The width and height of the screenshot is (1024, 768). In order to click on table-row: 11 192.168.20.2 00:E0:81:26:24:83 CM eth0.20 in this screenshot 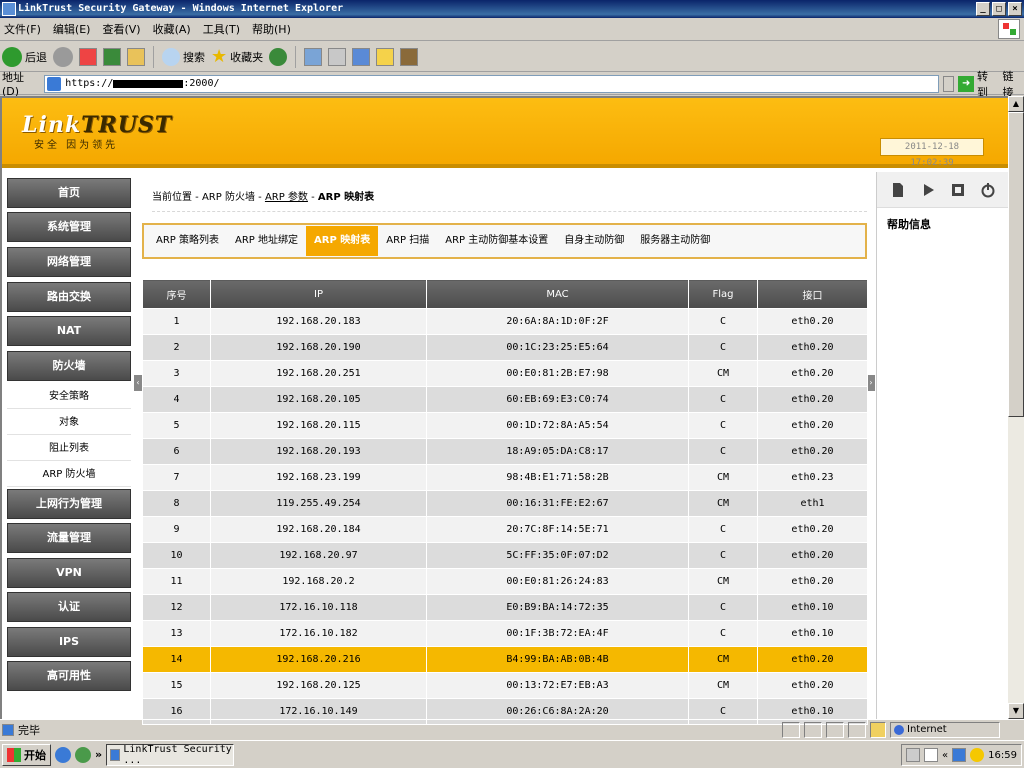, I will do `click(505, 581)`.